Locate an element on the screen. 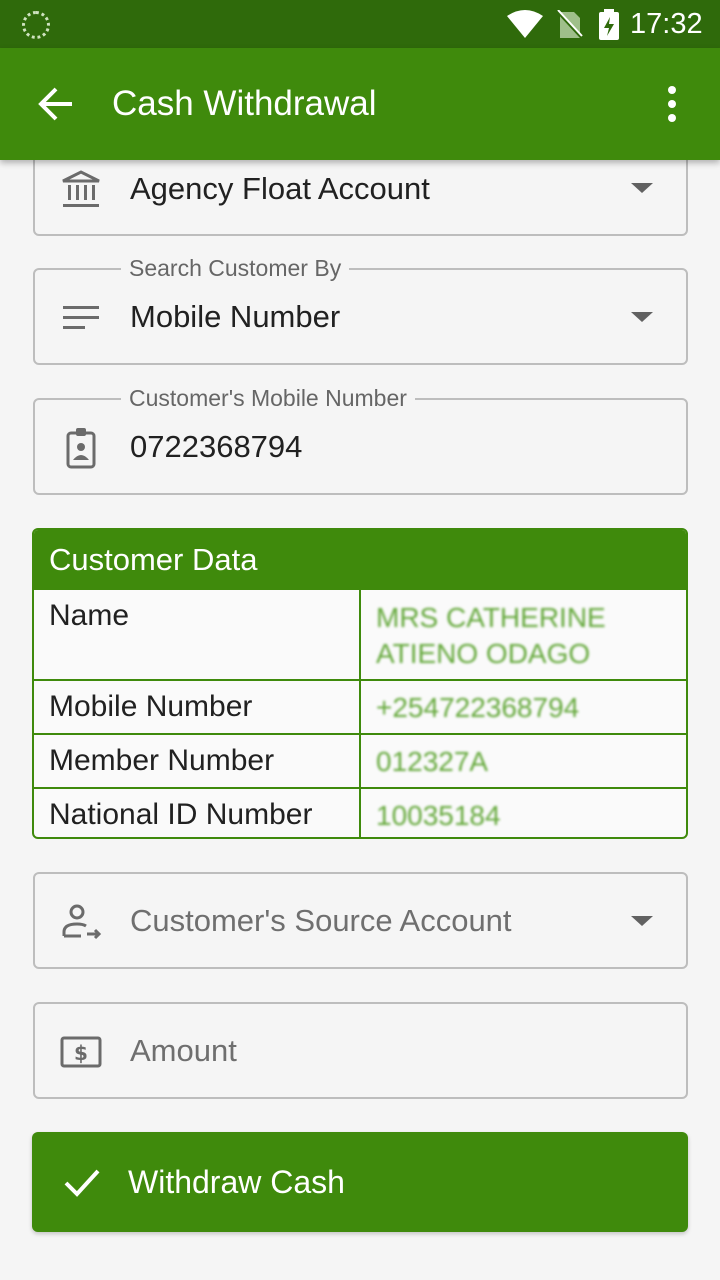 This screenshot has height=1280, width=720. agency-account-value: Agency Float Account is located at coordinates (280, 188).